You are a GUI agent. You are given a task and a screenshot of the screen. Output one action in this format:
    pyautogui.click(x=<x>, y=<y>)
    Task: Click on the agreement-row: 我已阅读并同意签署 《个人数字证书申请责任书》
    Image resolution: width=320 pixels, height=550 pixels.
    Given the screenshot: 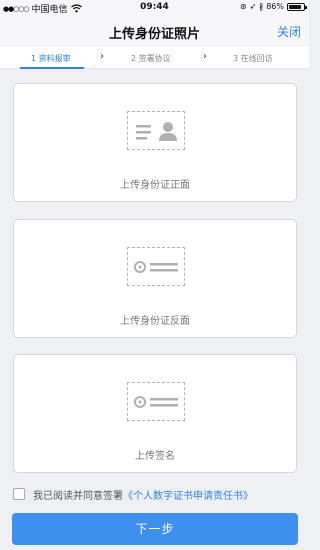 What is the action you would take?
    pyautogui.click(x=133, y=494)
    